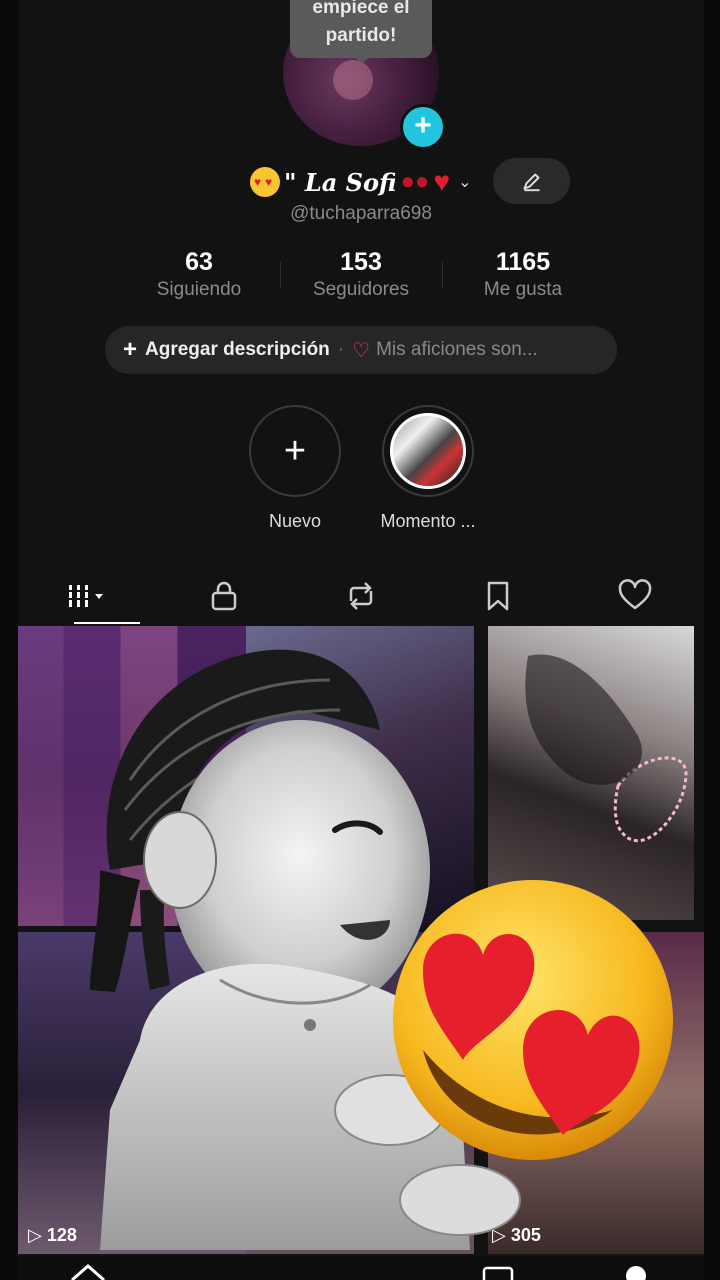 This screenshot has width=720, height=1280. I want to click on stat-value: 1165, so click(523, 262).